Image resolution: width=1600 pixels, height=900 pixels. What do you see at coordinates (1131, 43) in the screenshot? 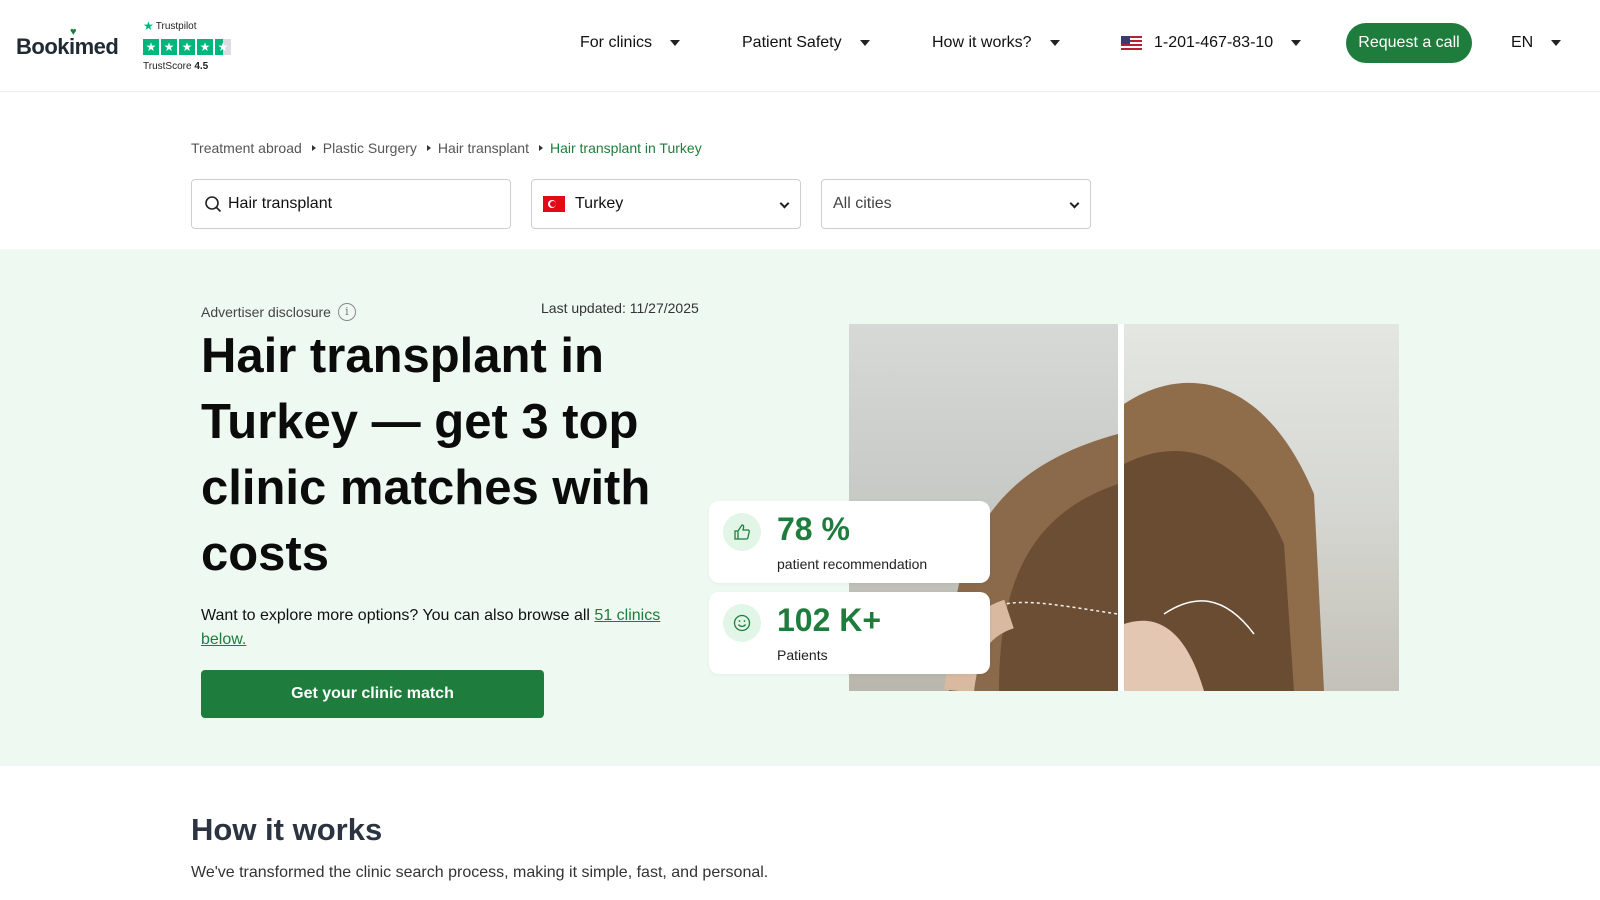
I see `us-flag-icon` at bounding box center [1131, 43].